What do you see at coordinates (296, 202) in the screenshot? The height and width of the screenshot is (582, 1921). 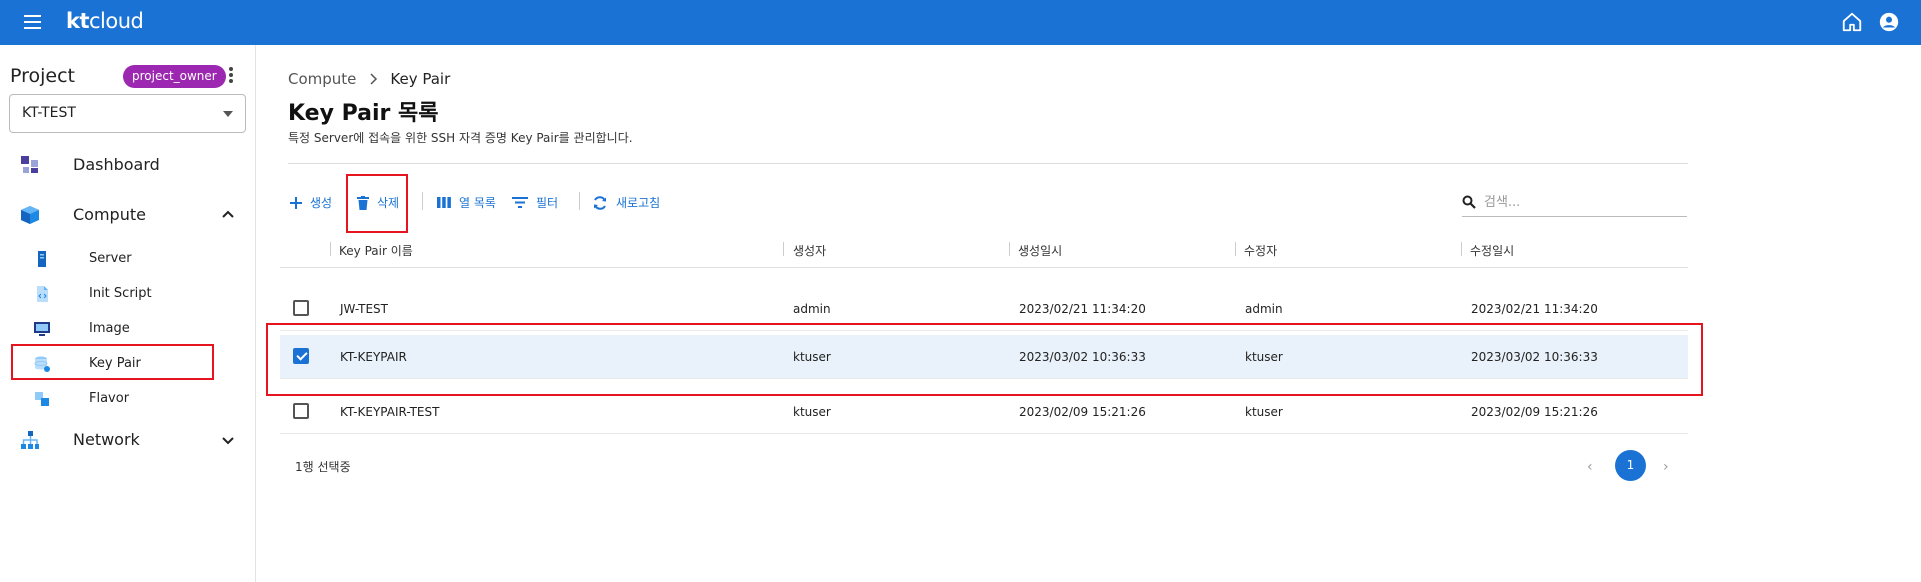 I see `plus-icon` at bounding box center [296, 202].